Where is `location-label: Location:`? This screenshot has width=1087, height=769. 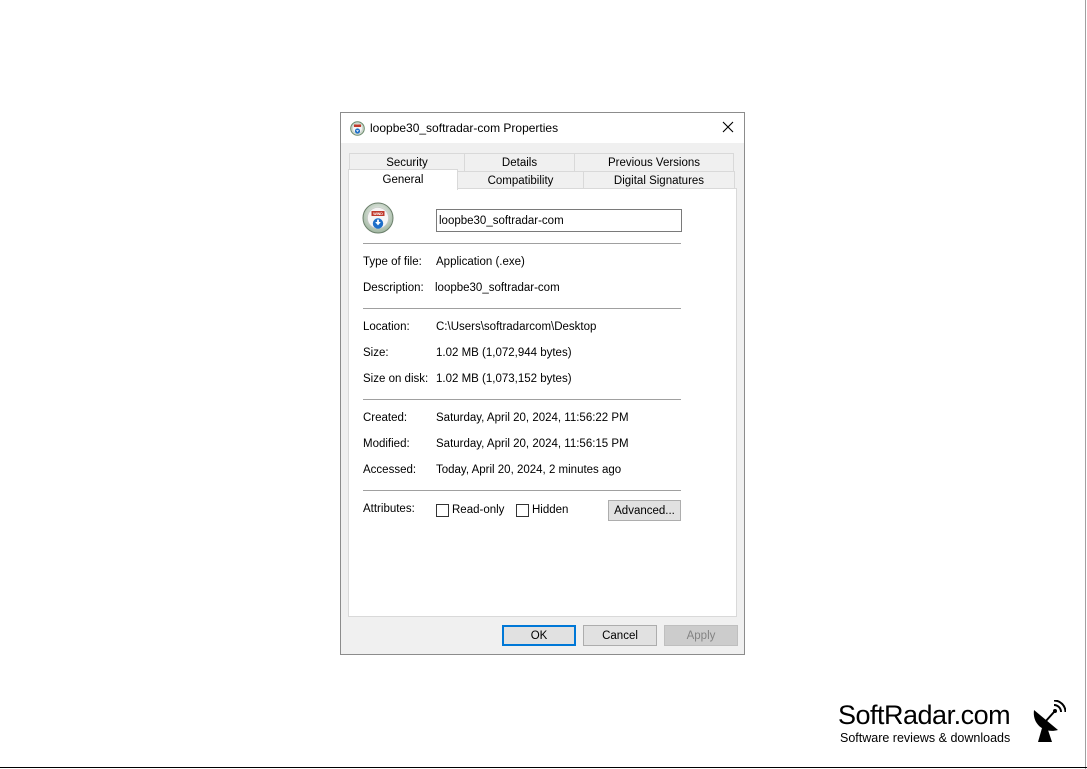
location-label: Location: is located at coordinates (386, 327).